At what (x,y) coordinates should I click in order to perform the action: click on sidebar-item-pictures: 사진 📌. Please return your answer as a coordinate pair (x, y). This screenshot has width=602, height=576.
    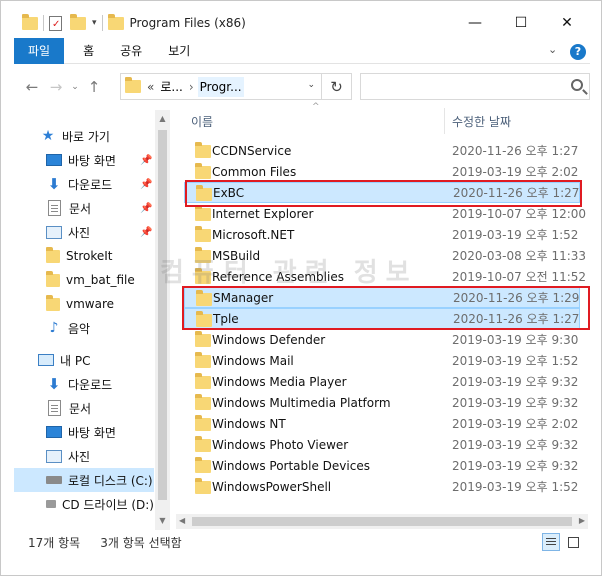
    Looking at the image, I should click on (84, 232).